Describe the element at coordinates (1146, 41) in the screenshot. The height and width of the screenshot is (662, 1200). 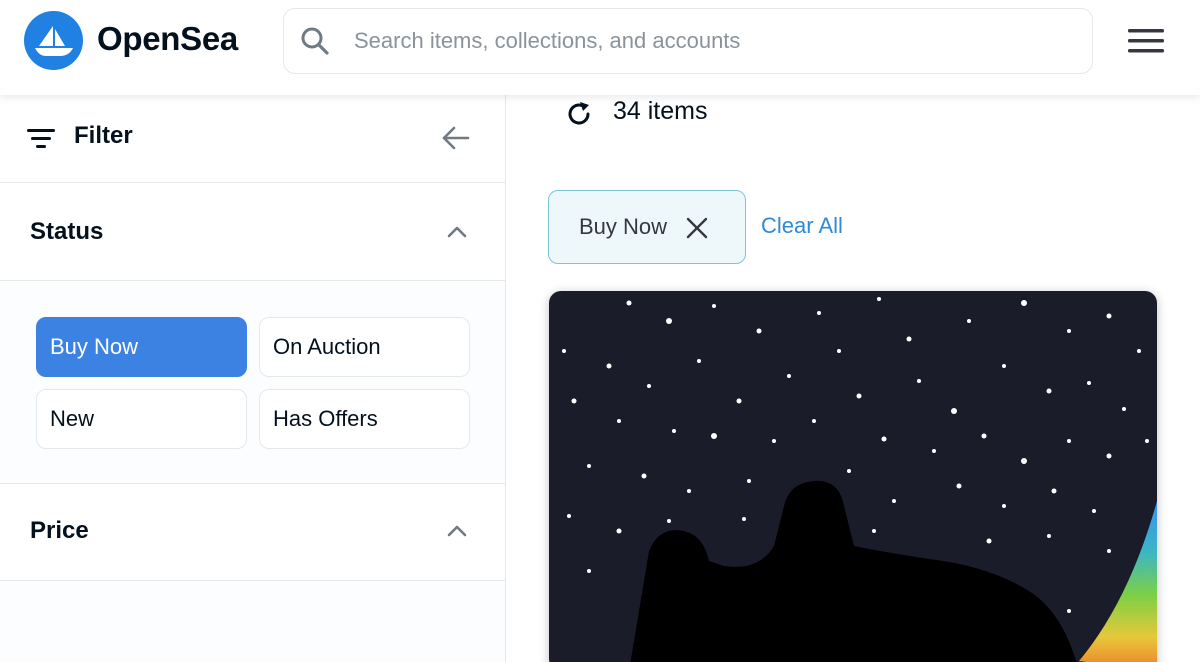
I see `hamburger-menu-icon` at that location.